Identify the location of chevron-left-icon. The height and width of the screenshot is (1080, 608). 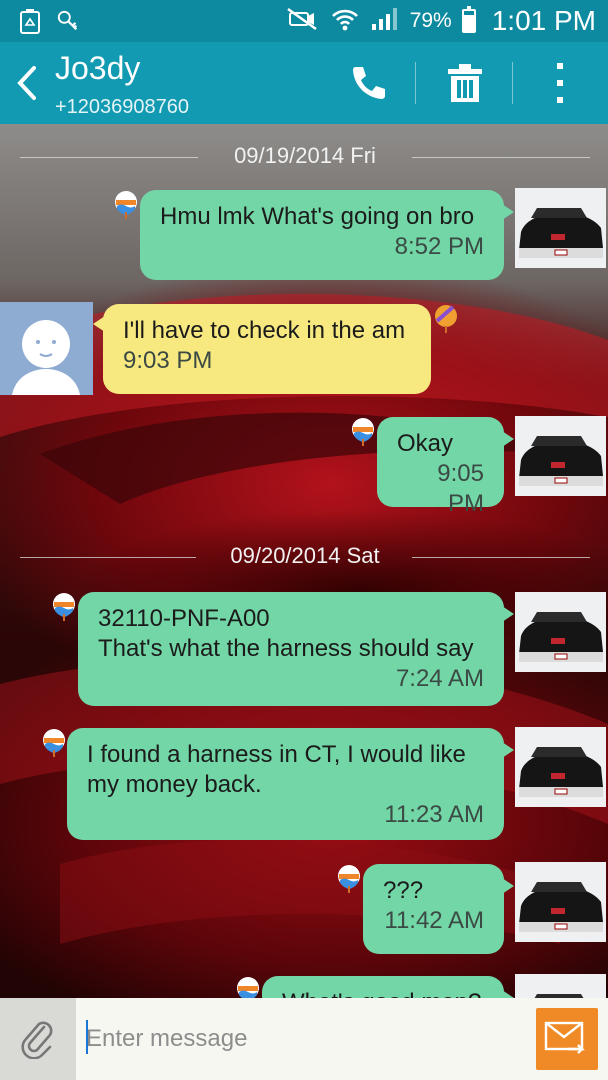
(26, 83).